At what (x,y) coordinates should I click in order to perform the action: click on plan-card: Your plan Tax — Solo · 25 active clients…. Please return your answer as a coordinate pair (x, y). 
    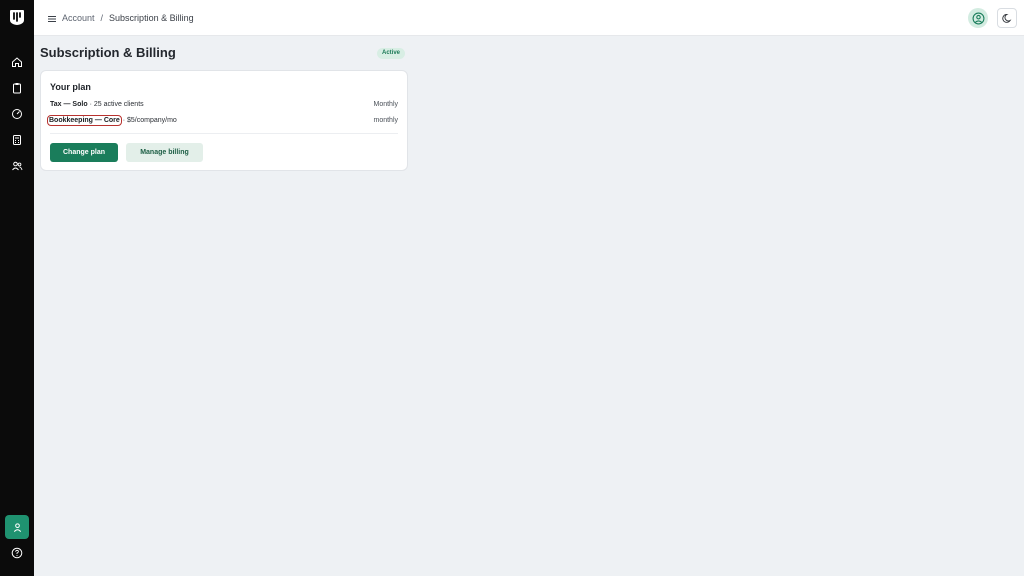
    Looking at the image, I should click on (224, 120).